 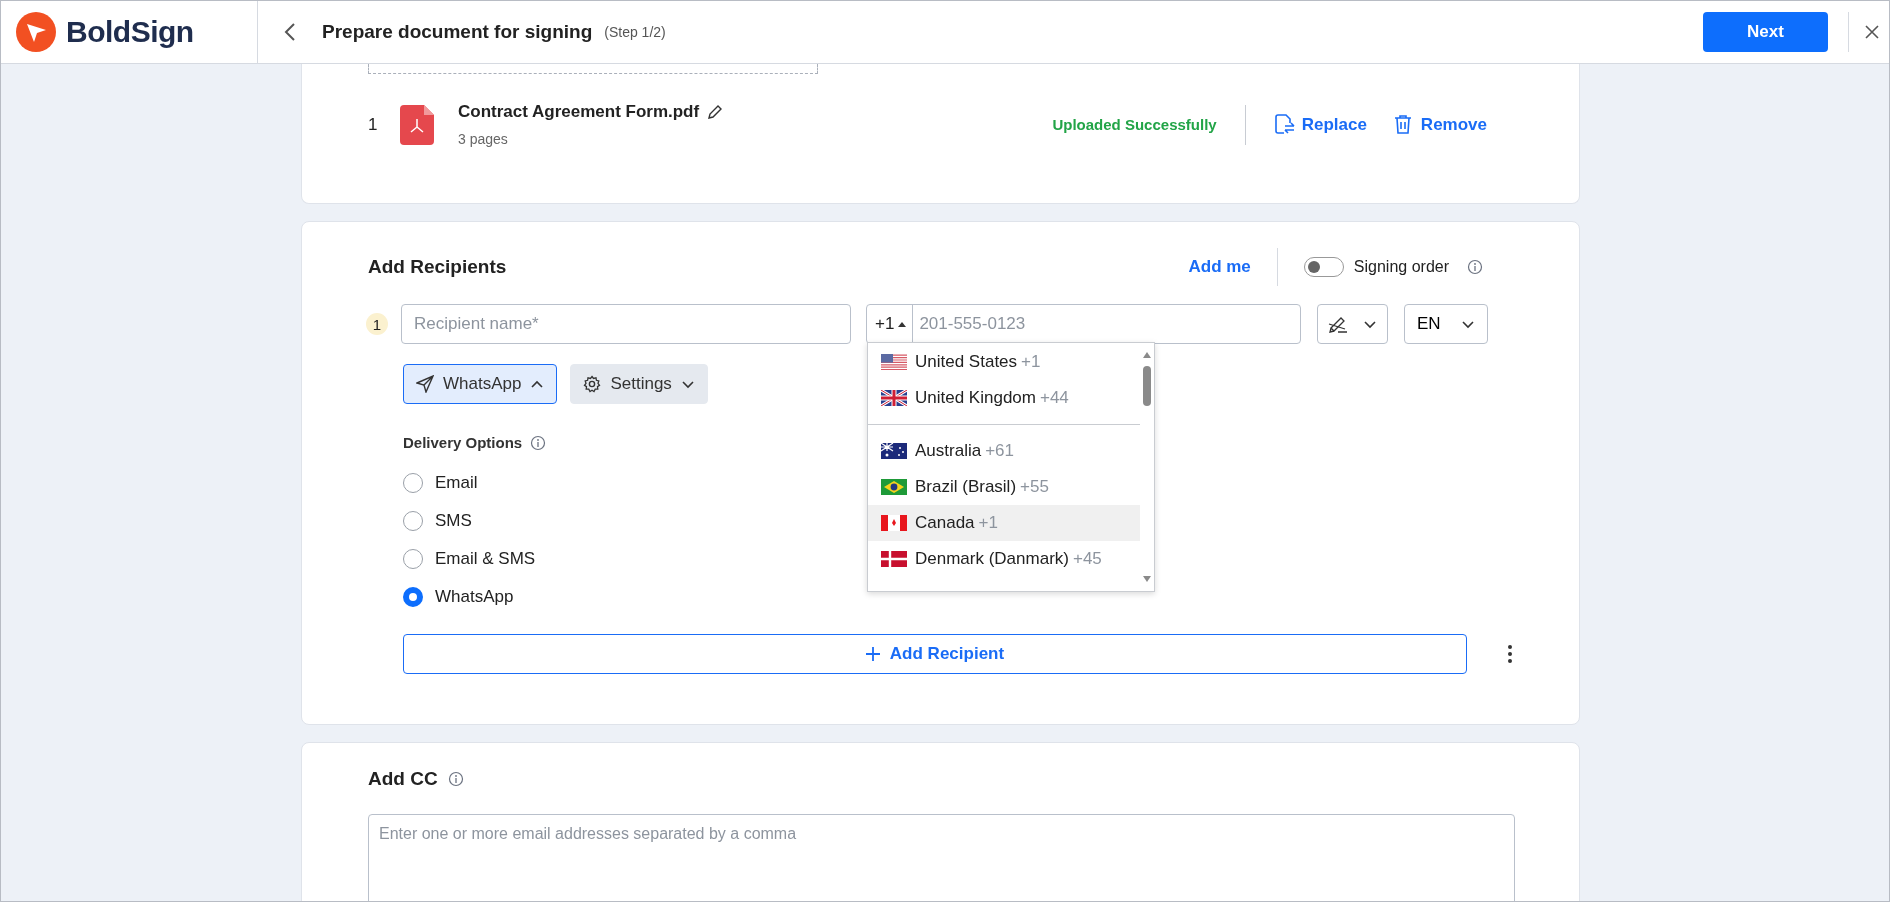 What do you see at coordinates (626, 324) in the screenshot?
I see `recipient-name-field: Recipient name*` at bounding box center [626, 324].